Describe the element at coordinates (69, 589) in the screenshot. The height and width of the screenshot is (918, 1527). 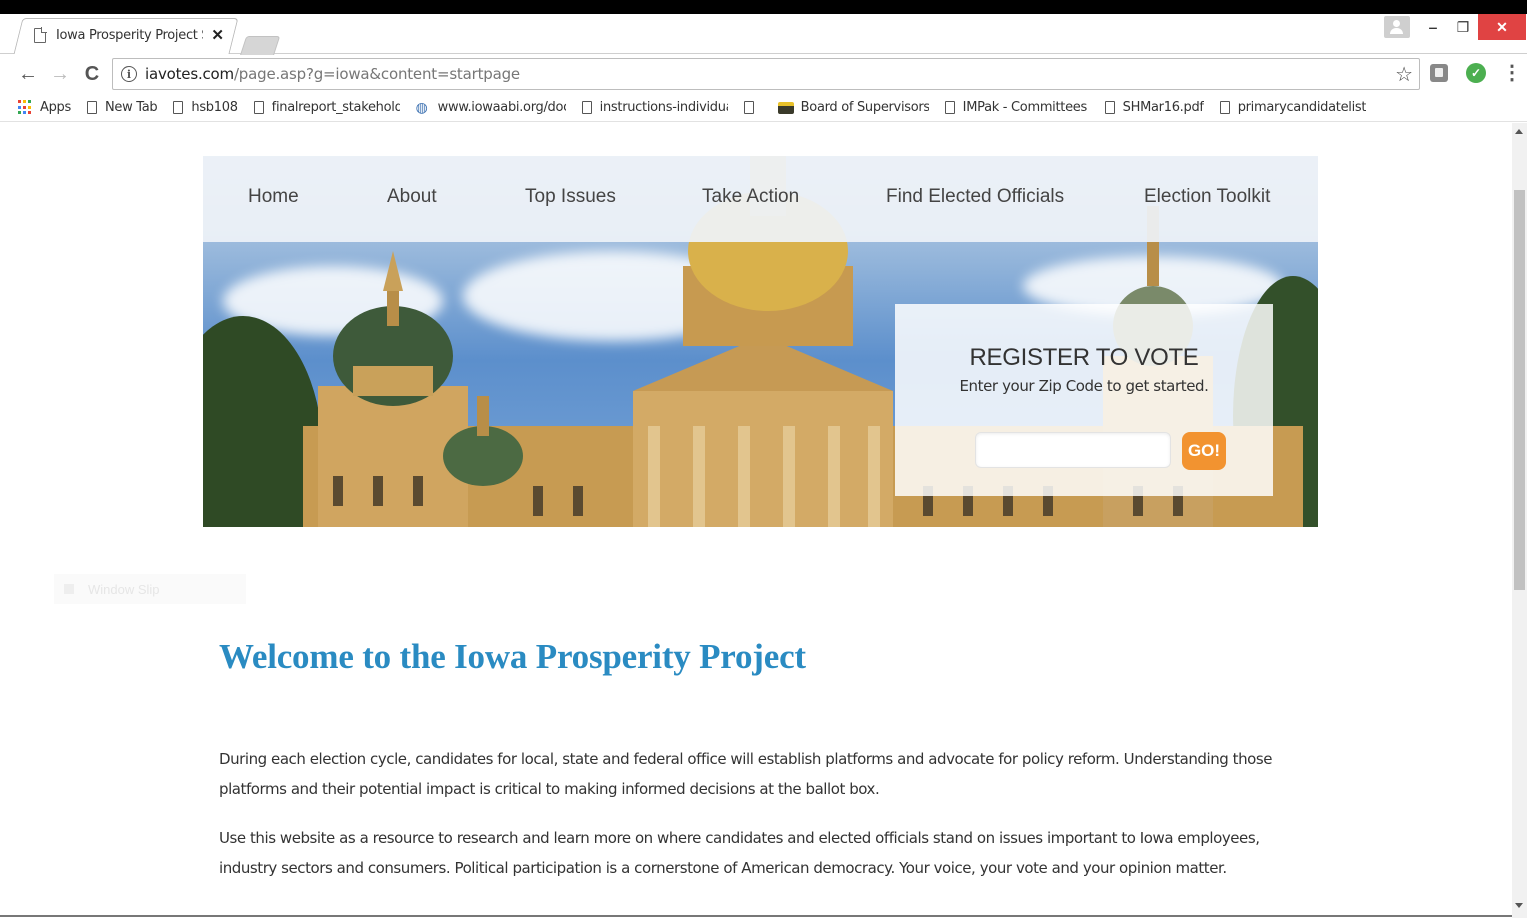
I see `square-icon` at that location.